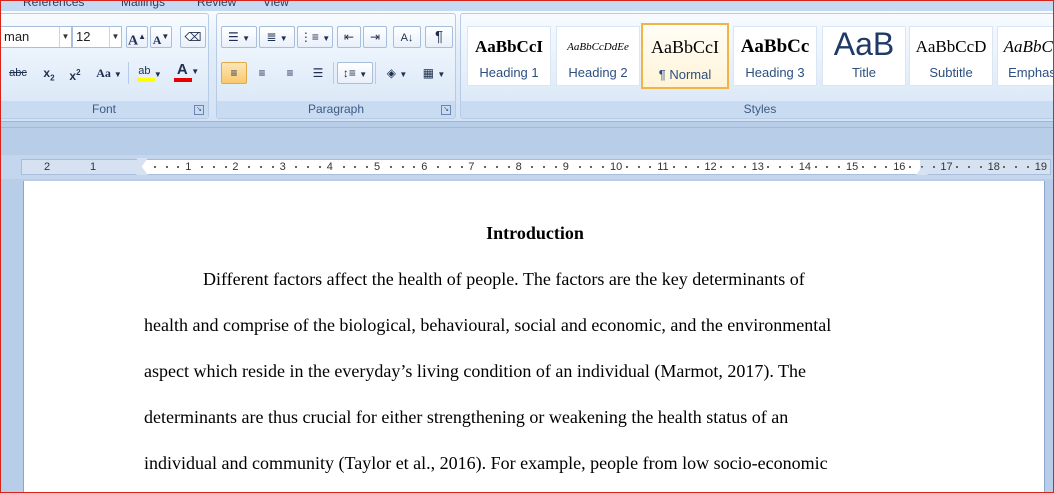 The image size is (1054, 493). Describe the element at coordinates (133, 41) in the screenshot. I see `grow-font-label: A` at that location.